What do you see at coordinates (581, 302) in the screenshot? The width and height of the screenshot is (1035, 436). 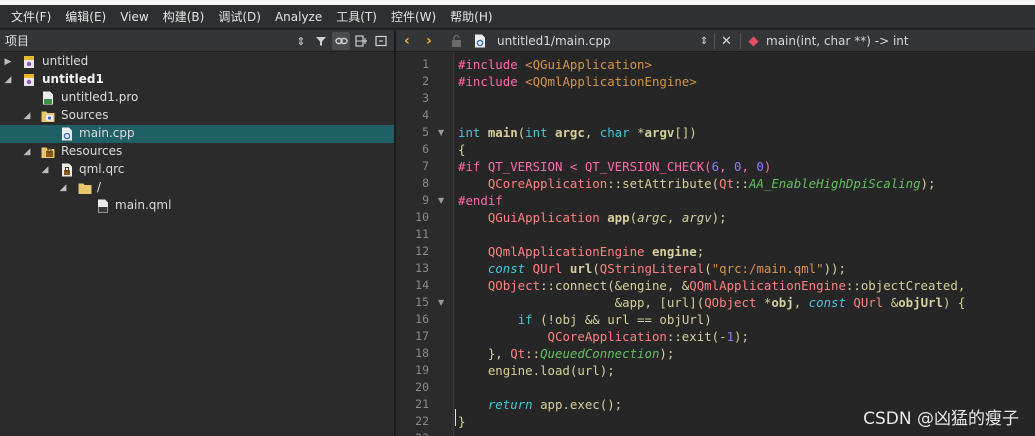 I see `code-token: &app, [url](` at bounding box center [581, 302].